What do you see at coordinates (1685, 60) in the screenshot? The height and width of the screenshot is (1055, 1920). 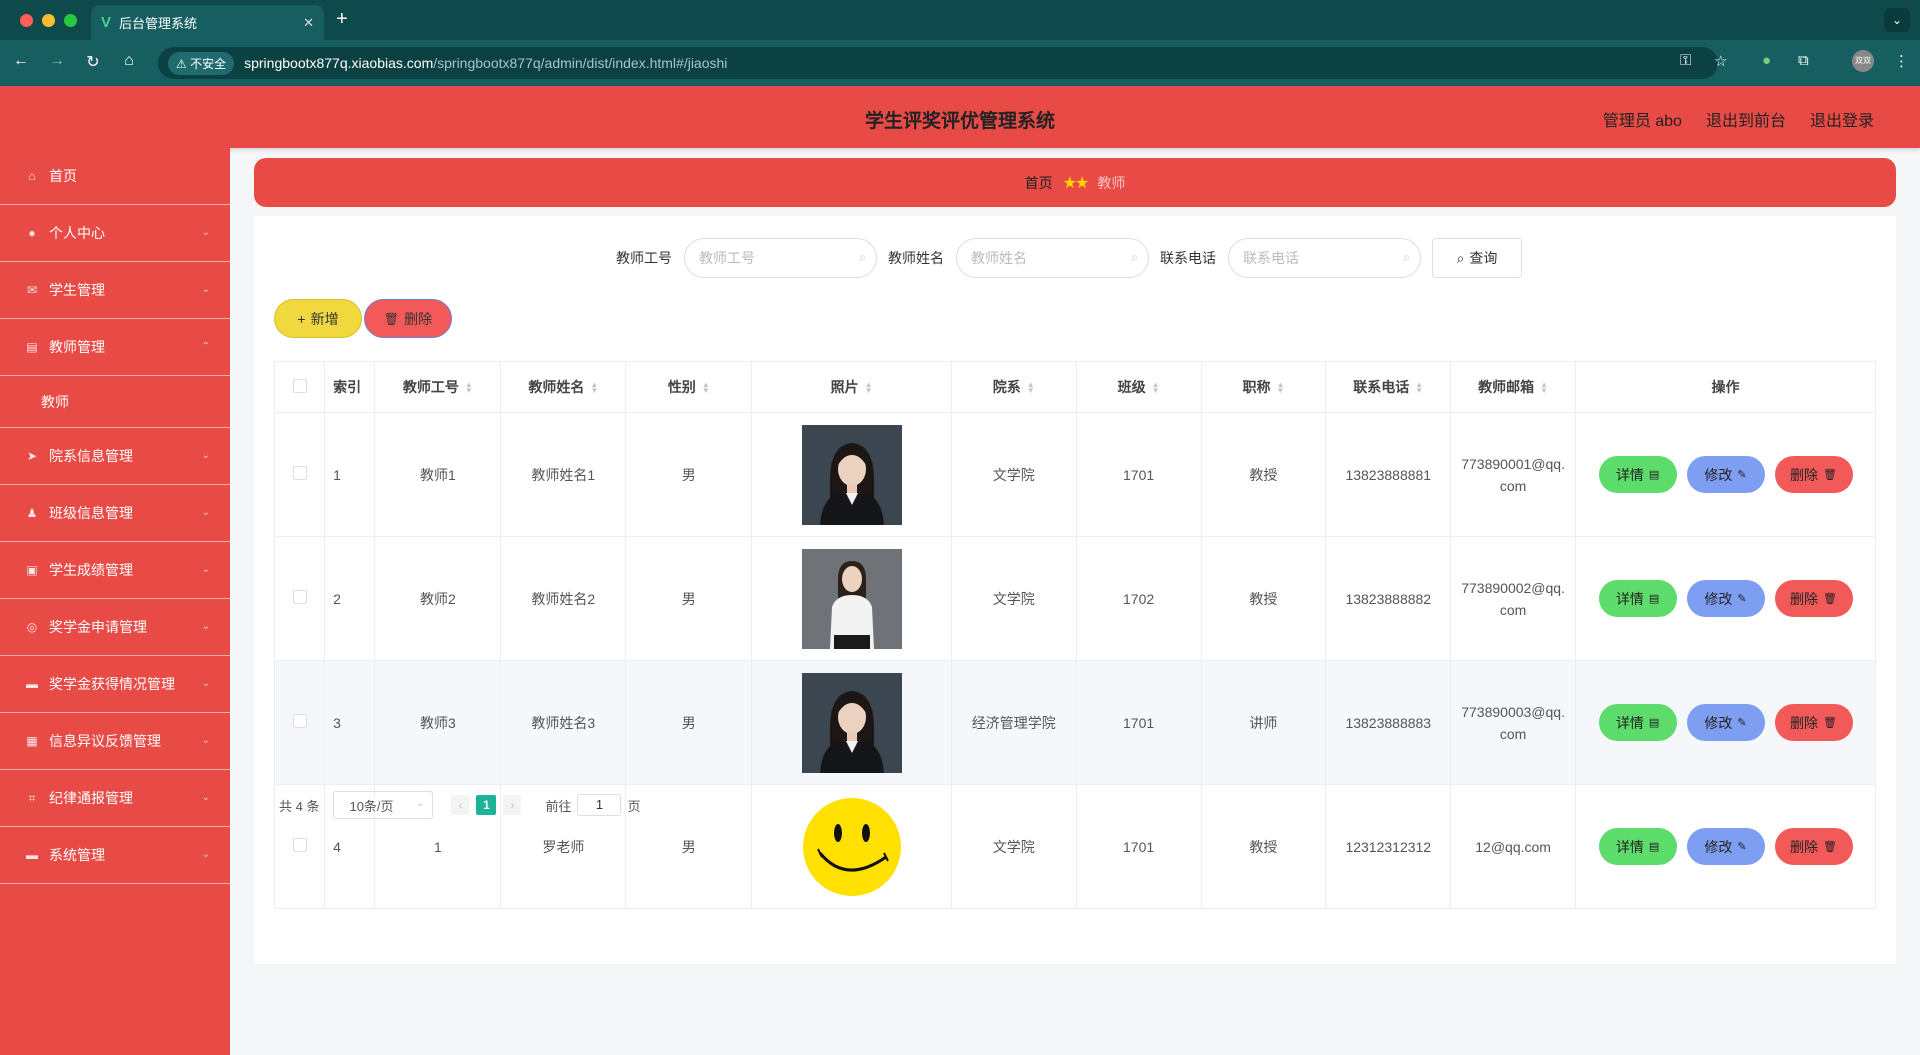 I see `password-key-icon: ⚿` at bounding box center [1685, 60].